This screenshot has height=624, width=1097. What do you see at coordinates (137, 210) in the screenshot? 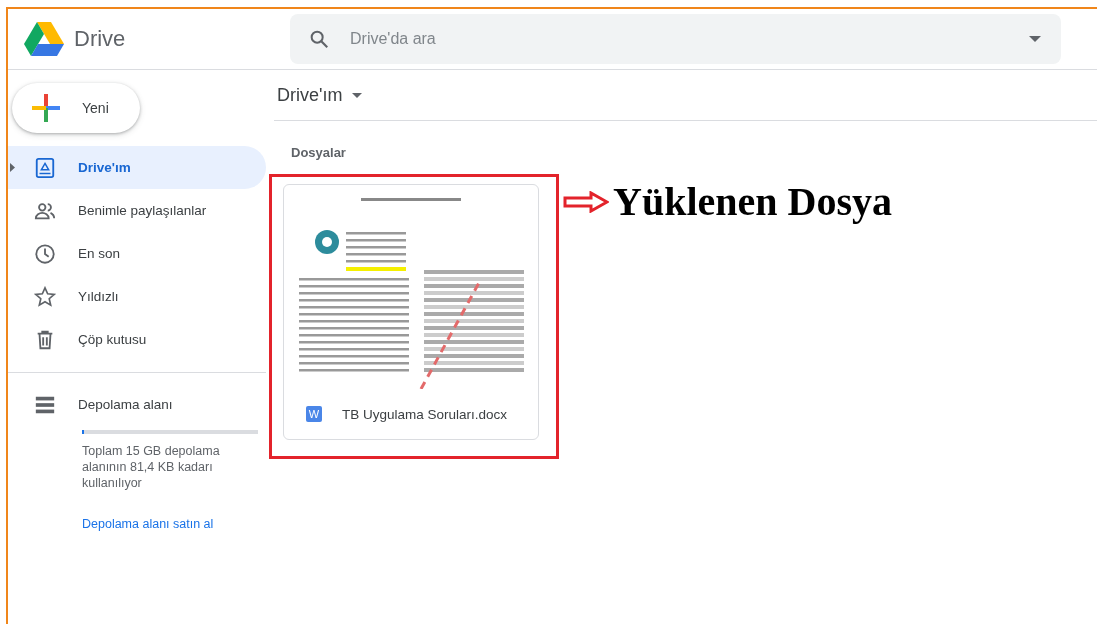
I see `nav-item: Benimle paylaşılanlar` at bounding box center [137, 210].